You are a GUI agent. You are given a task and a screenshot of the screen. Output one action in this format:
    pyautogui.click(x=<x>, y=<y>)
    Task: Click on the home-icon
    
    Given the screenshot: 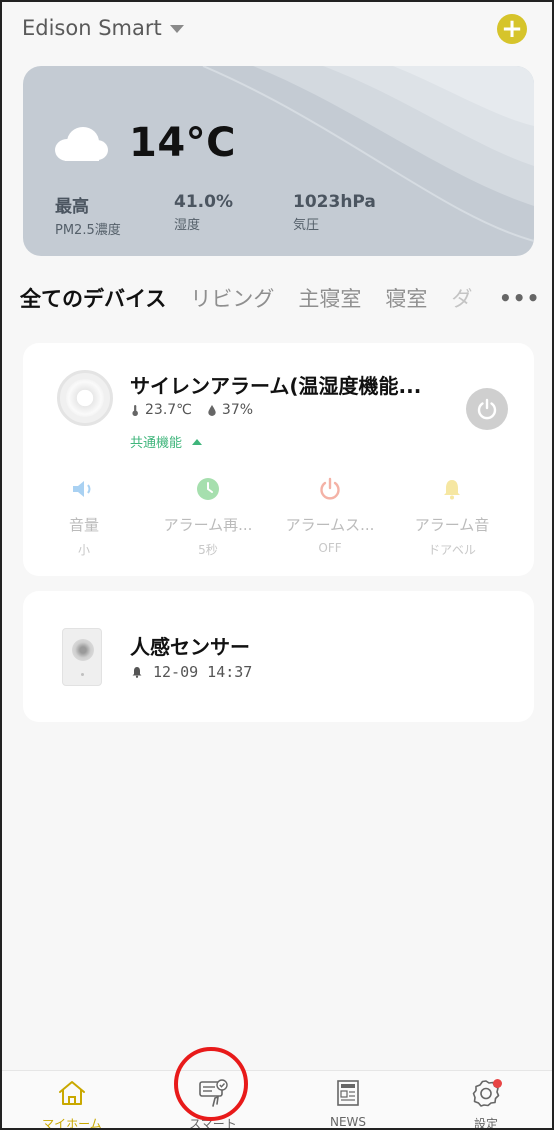 What is the action you would take?
    pyautogui.click(x=72, y=1093)
    